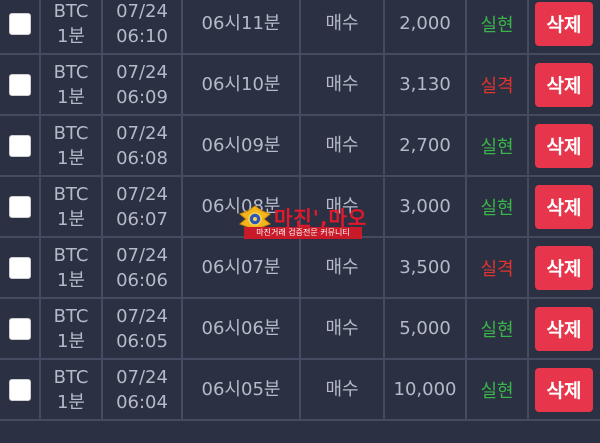 Image resolution: width=600 pixels, height=443 pixels. What do you see at coordinates (241, 26) in the screenshot?
I see `round-cell: 06시11분` at bounding box center [241, 26].